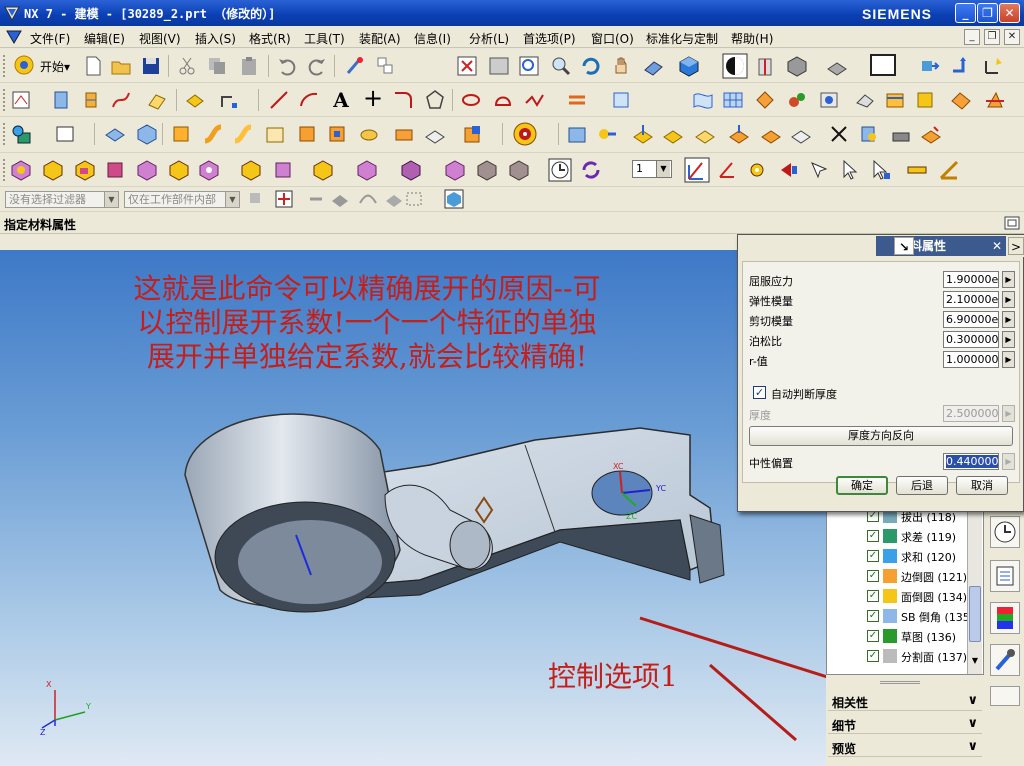 Image resolution: width=1024 pixels, height=766 pixels. What do you see at coordinates (337, 134) in the screenshot?
I see `dimple-icon` at bounding box center [337, 134].